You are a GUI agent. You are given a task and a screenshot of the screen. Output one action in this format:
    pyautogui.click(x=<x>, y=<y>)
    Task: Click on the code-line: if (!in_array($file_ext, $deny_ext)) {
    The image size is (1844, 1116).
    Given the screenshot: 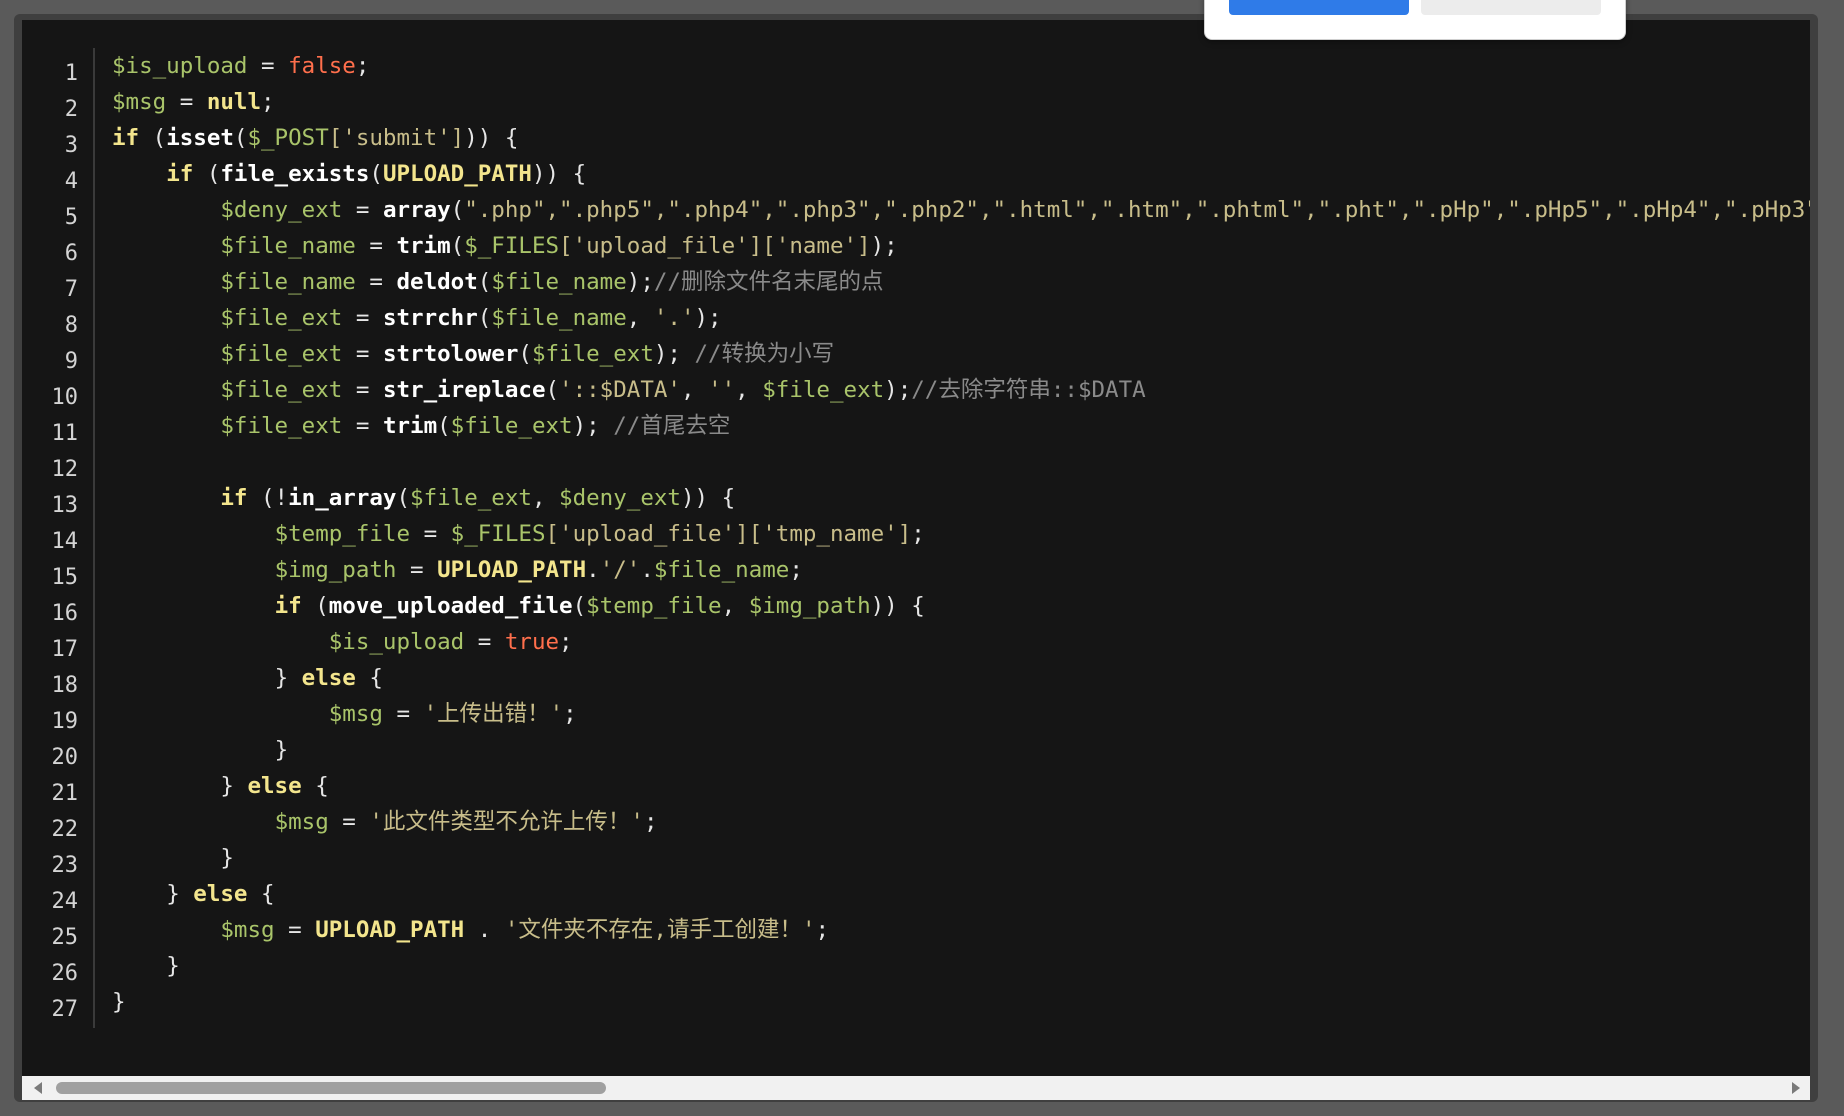 What is the action you would take?
    pyautogui.click(x=478, y=498)
    